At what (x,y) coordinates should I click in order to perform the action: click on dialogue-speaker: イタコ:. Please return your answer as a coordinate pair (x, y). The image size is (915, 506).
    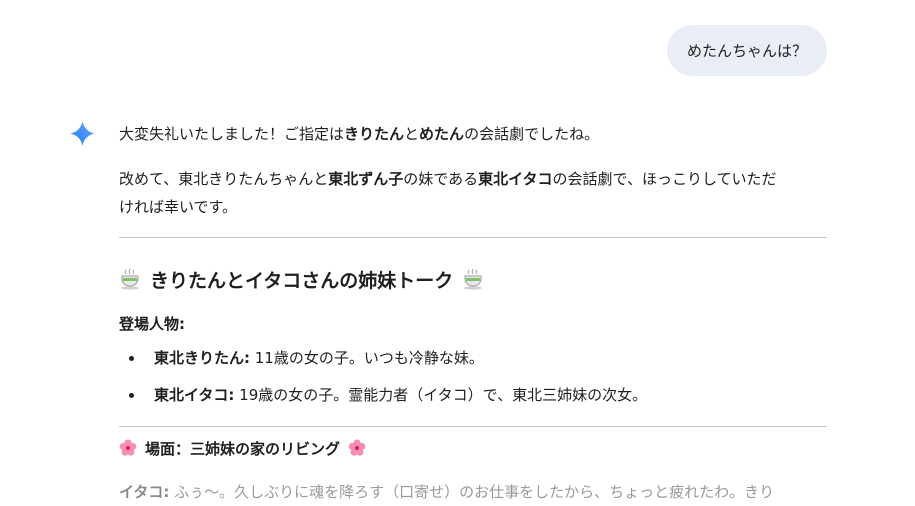
    Looking at the image, I should click on (144, 492).